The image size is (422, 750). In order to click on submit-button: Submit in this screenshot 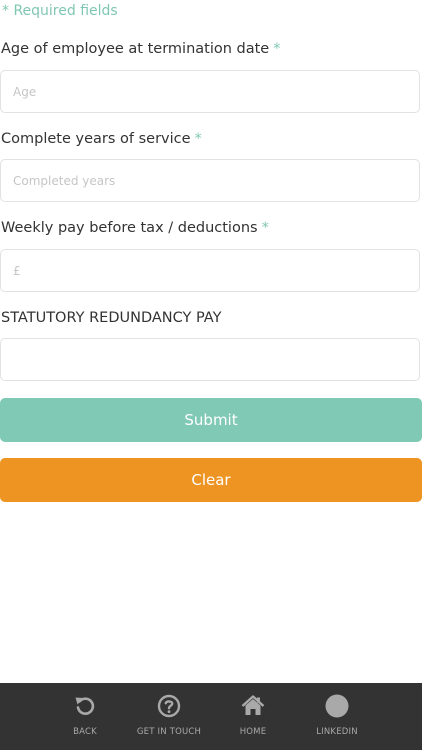, I will do `click(211, 420)`.